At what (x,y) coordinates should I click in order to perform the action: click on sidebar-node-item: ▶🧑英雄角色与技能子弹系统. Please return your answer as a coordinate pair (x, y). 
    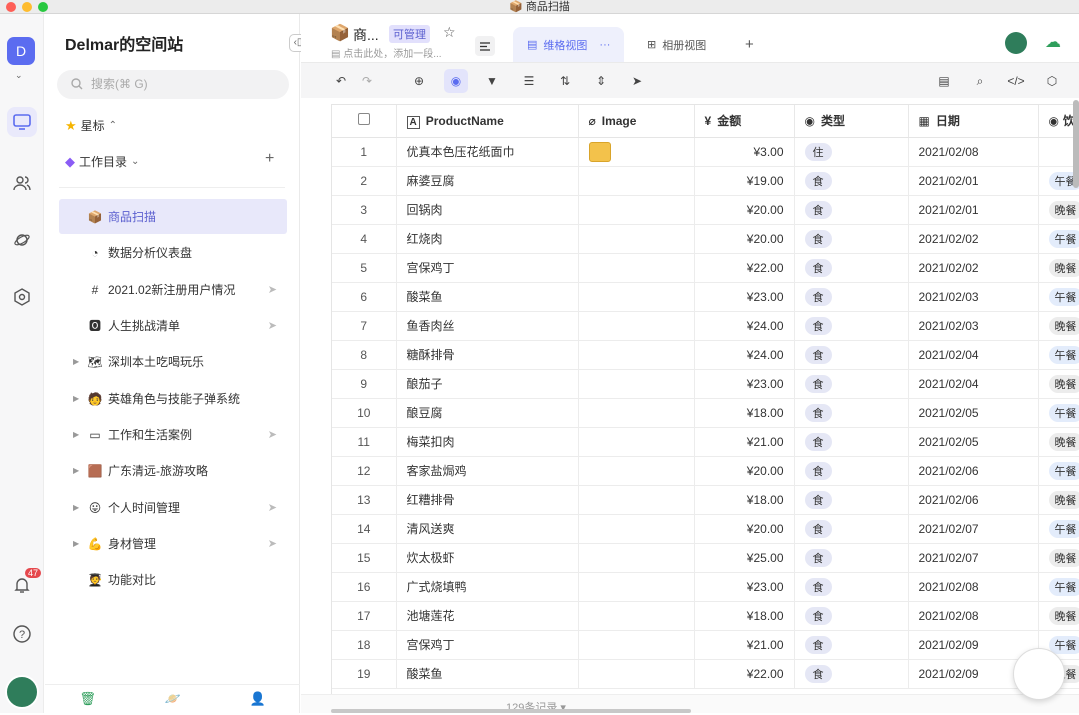
    Looking at the image, I should click on (173, 398).